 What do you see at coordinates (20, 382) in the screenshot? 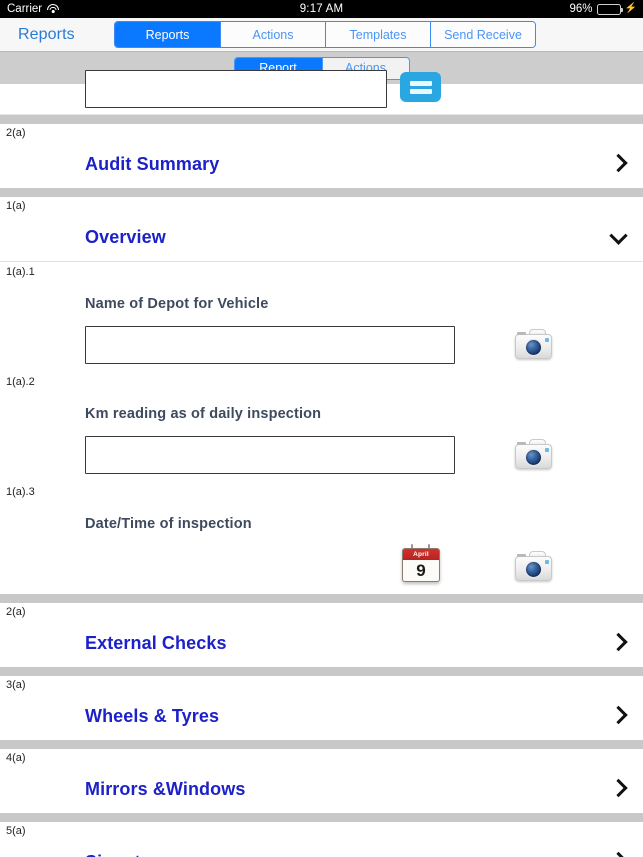
I see `question-number: 1(a).2` at bounding box center [20, 382].